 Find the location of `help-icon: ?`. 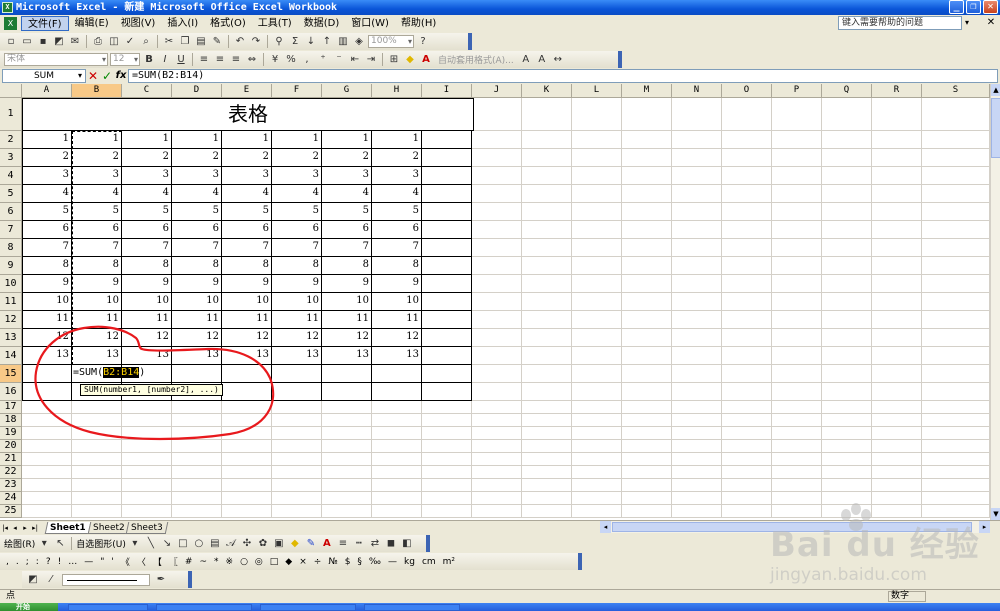

help-icon: ? is located at coordinates (423, 42).